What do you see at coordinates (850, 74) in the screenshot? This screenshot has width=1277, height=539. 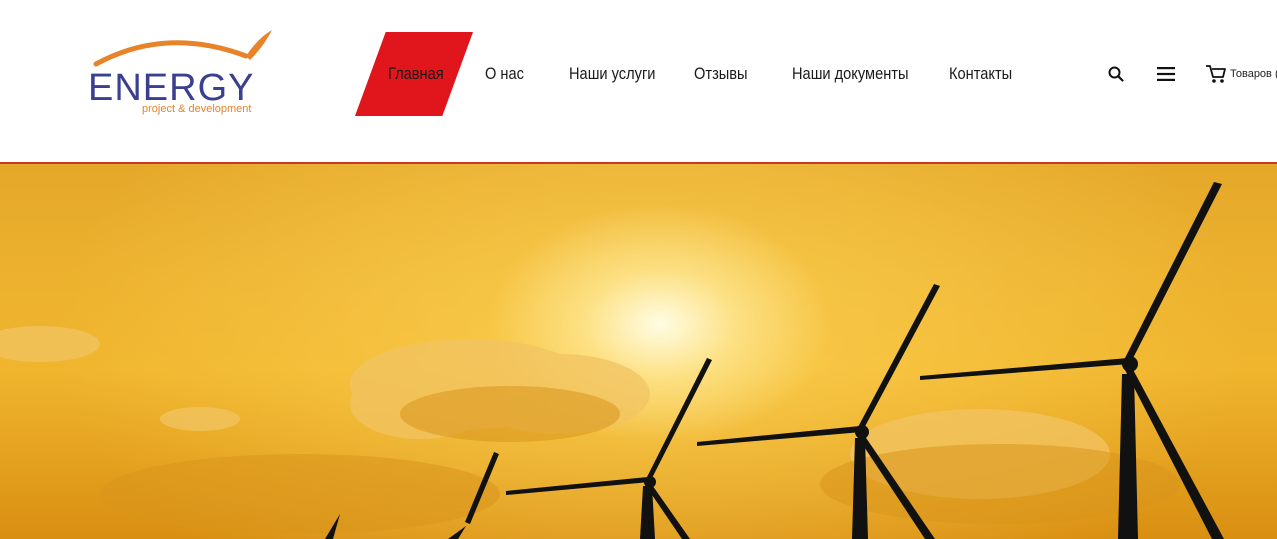 I see `nav-item-documents: Наши документы` at bounding box center [850, 74].